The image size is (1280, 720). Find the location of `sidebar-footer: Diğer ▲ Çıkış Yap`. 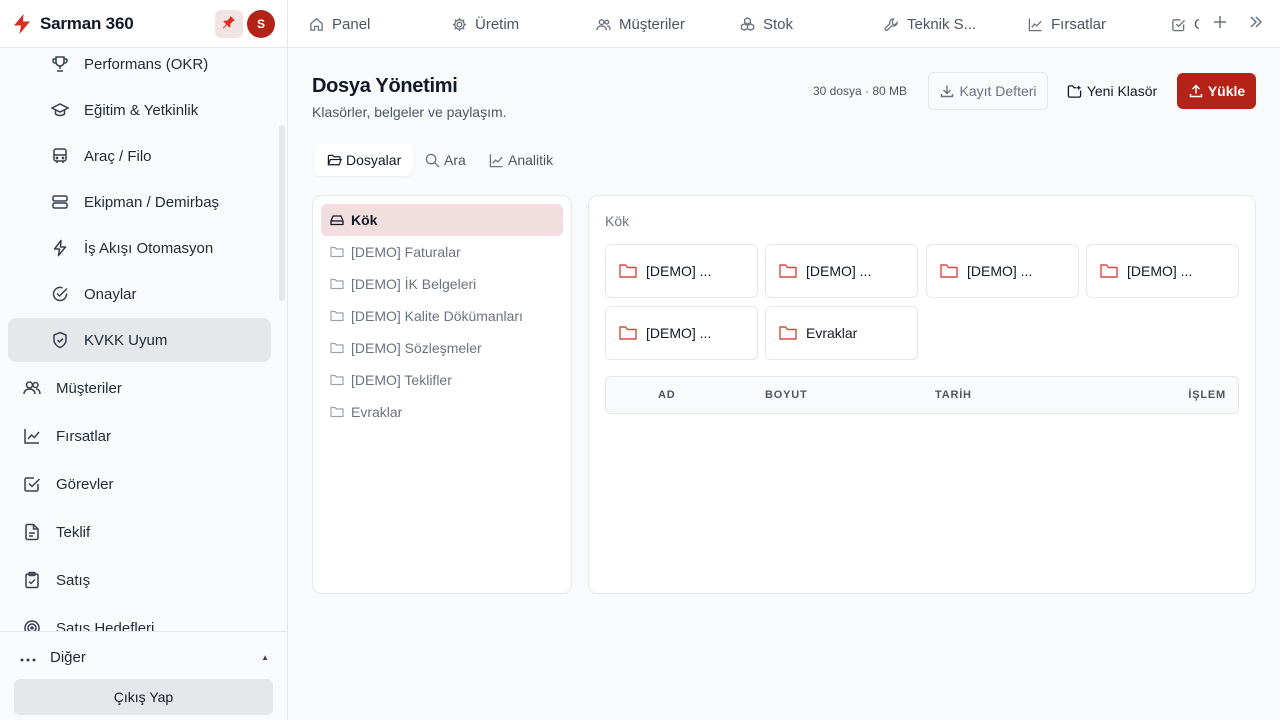

sidebar-footer: Diğer ▲ Çıkış Yap is located at coordinates (143, 675).